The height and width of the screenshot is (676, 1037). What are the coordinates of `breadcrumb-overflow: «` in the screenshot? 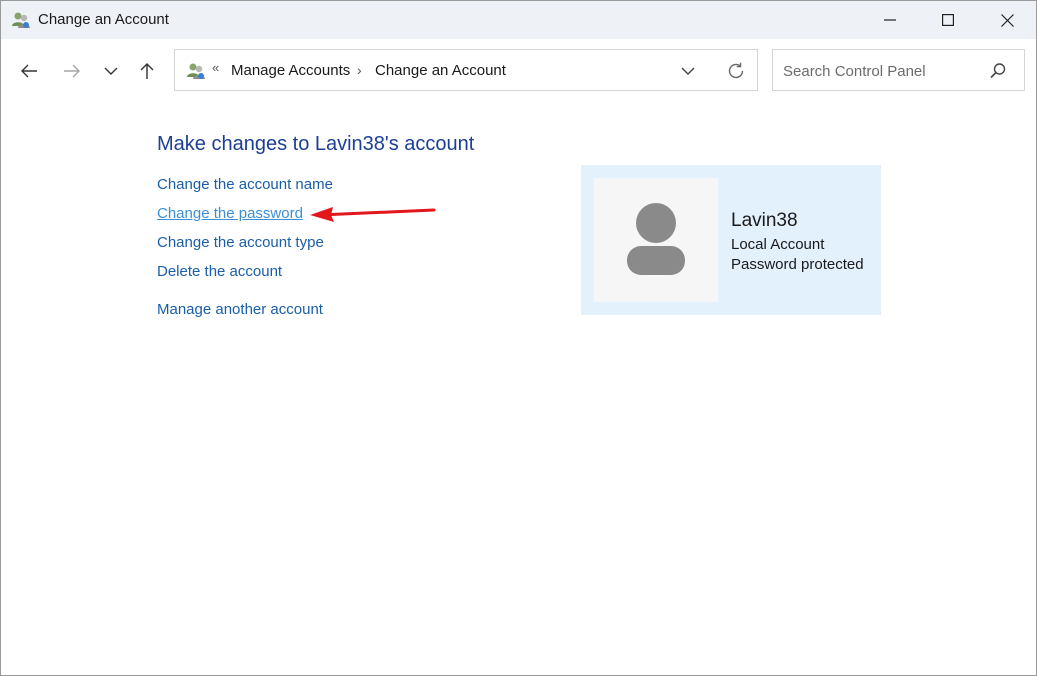 It's located at (215, 67).